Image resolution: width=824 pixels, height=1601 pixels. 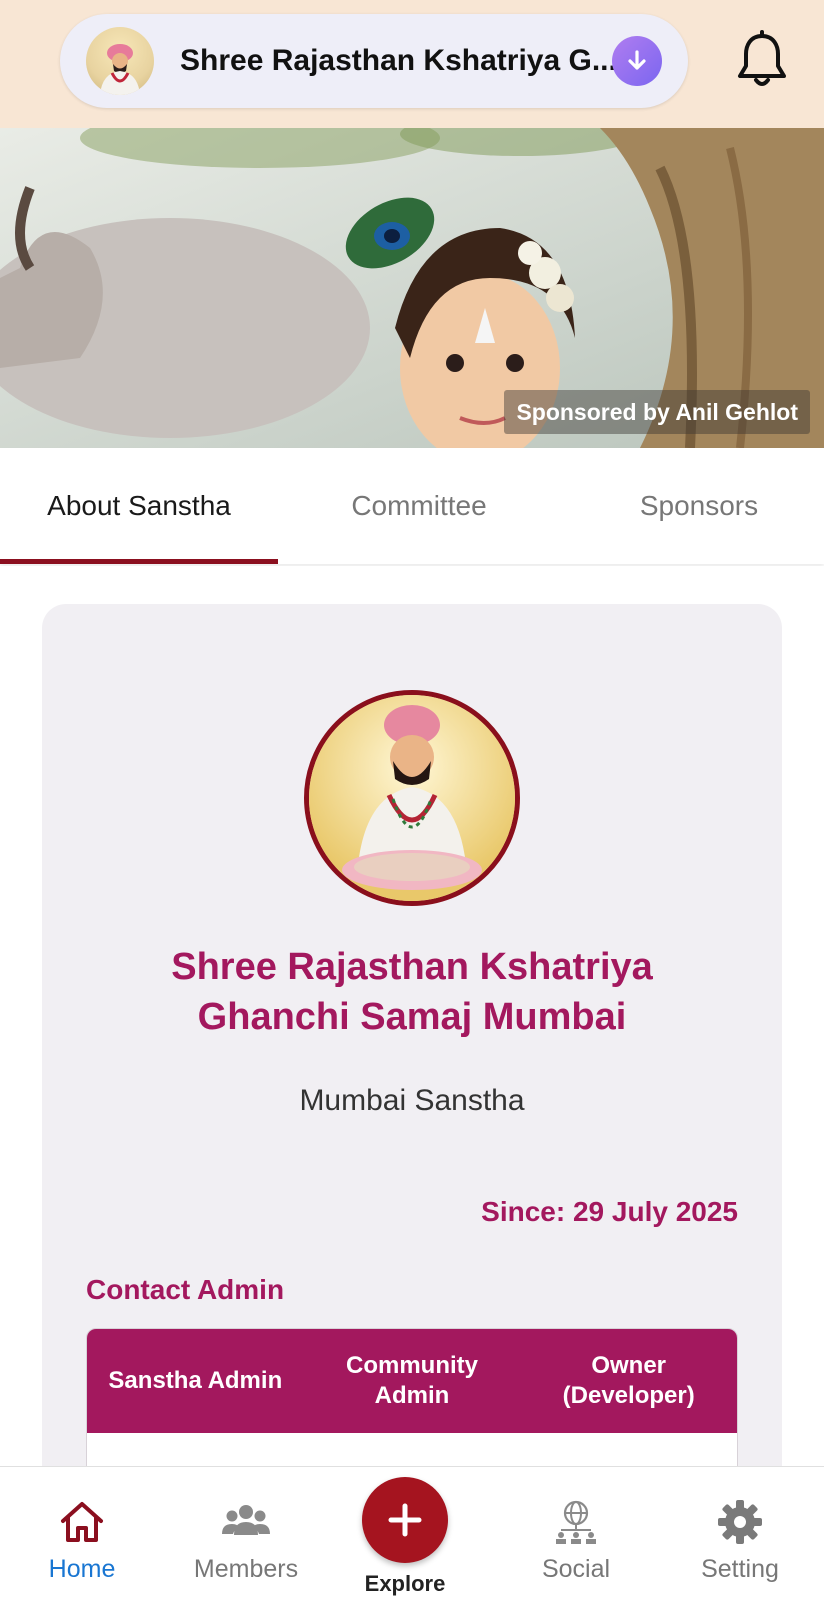 I want to click on nav-label: Social, so click(x=576, y=1569).